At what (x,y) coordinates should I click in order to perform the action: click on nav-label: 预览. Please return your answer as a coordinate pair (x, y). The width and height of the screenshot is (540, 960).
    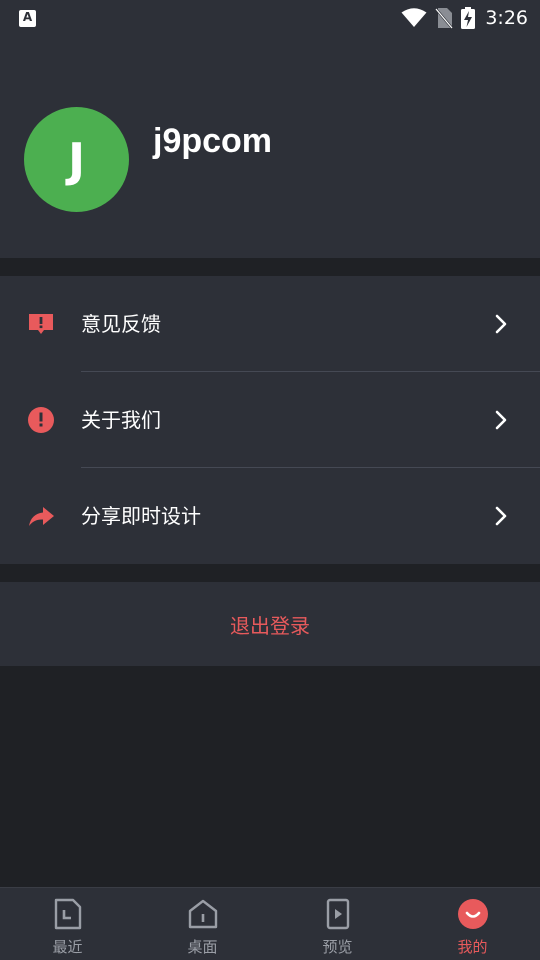
    Looking at the image, I should click on (337, 947).